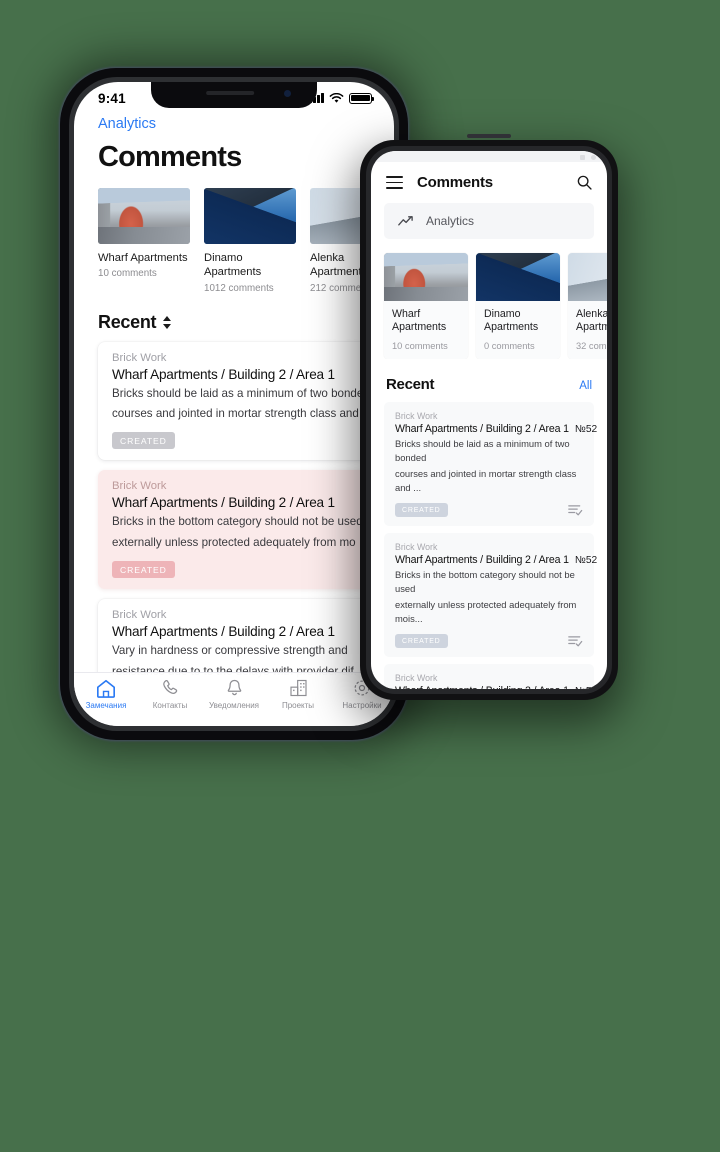 Image resolution: width=720 pixels, height=1152 pixels. What do you see at coordinates (336, 97) in the screenshot?
I see `wifi-icon` at bounding box center [336, 97].